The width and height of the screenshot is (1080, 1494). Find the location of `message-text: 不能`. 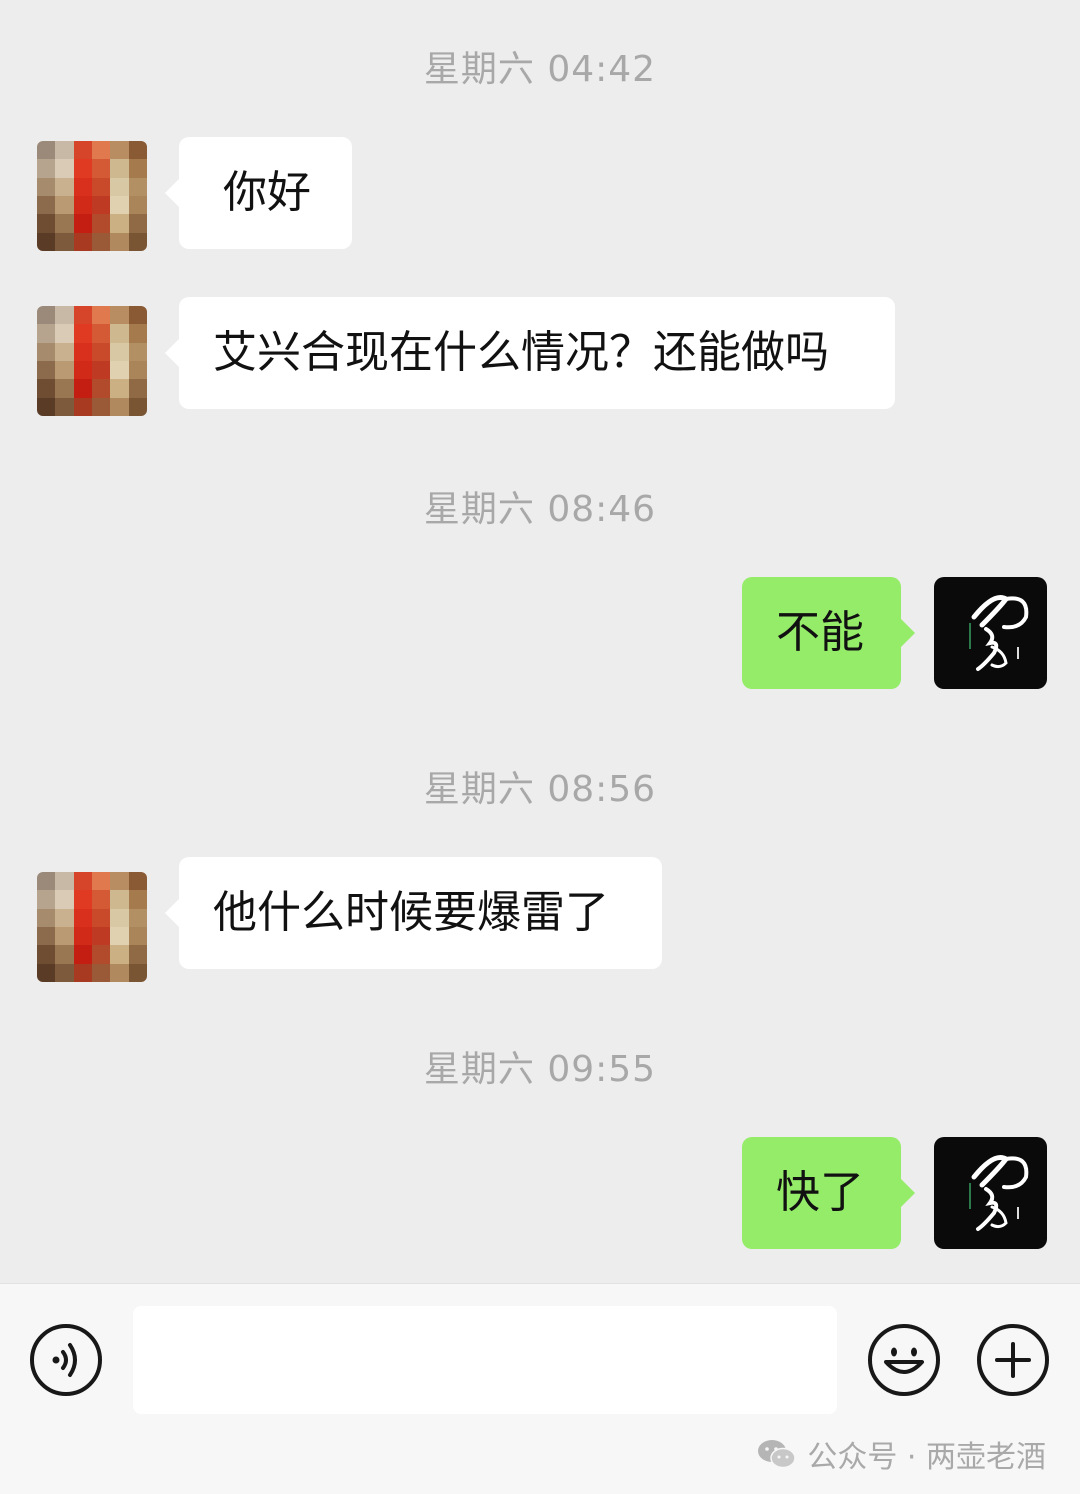

message-text: 不能 is located at coordinates (820, 632).